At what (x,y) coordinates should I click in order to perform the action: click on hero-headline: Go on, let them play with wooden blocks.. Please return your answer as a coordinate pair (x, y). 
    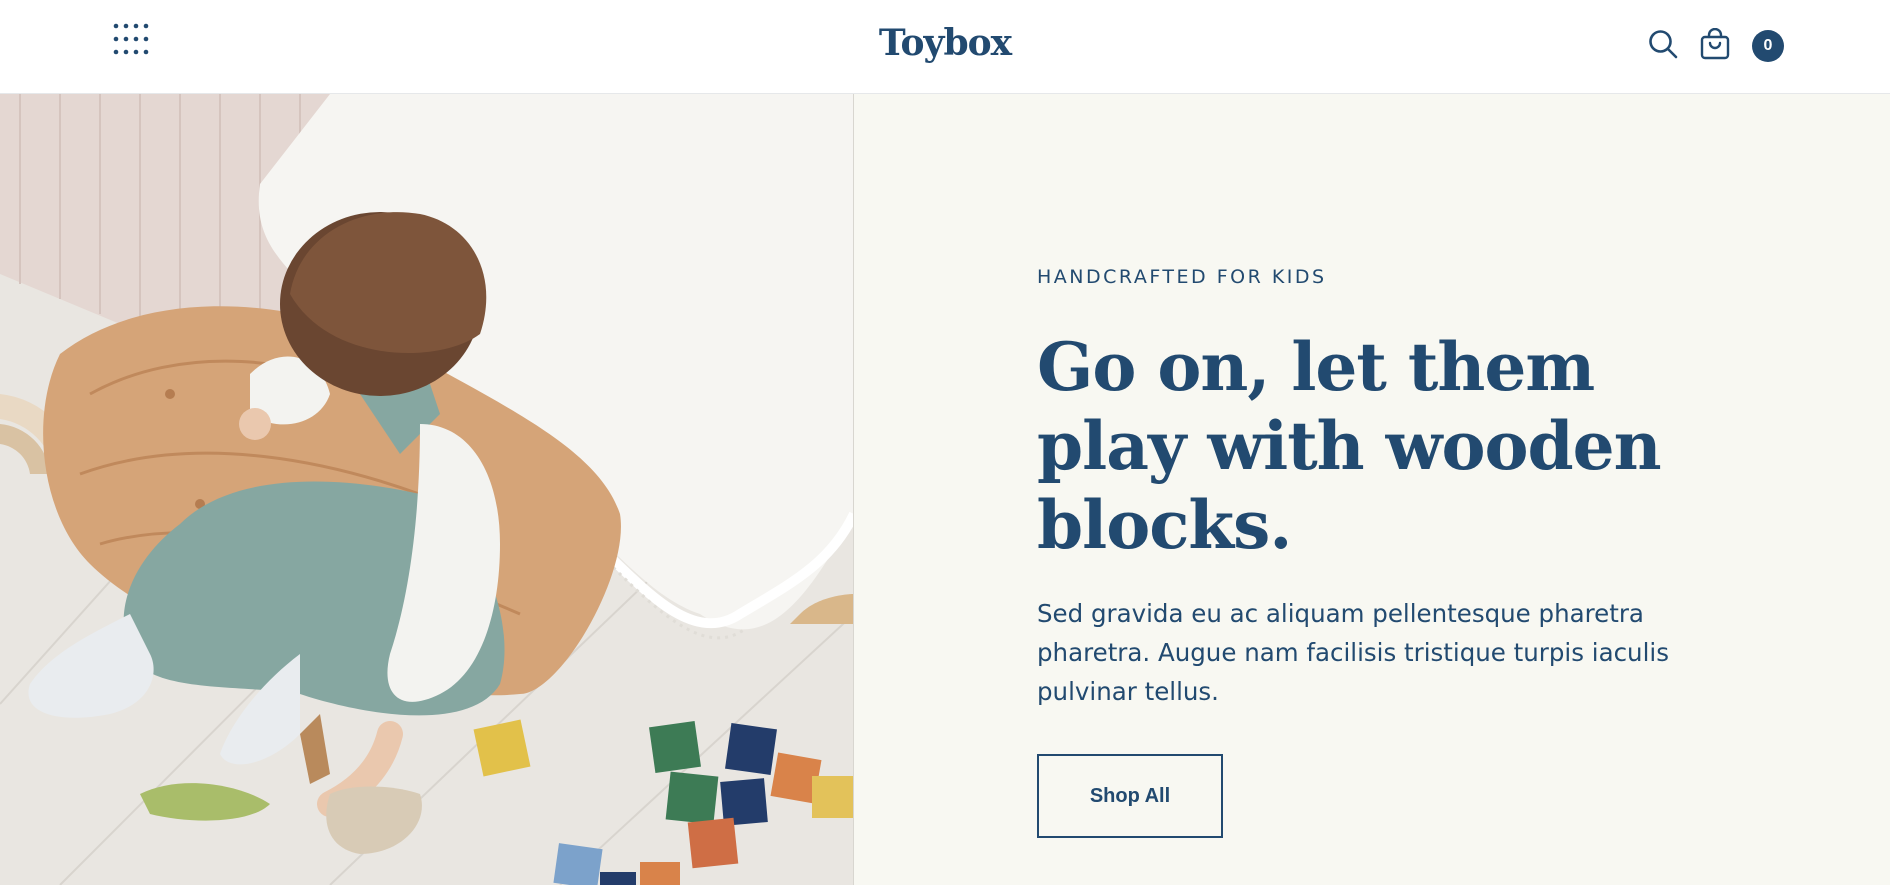
    Looking at the image, I should click on (1349, 446).